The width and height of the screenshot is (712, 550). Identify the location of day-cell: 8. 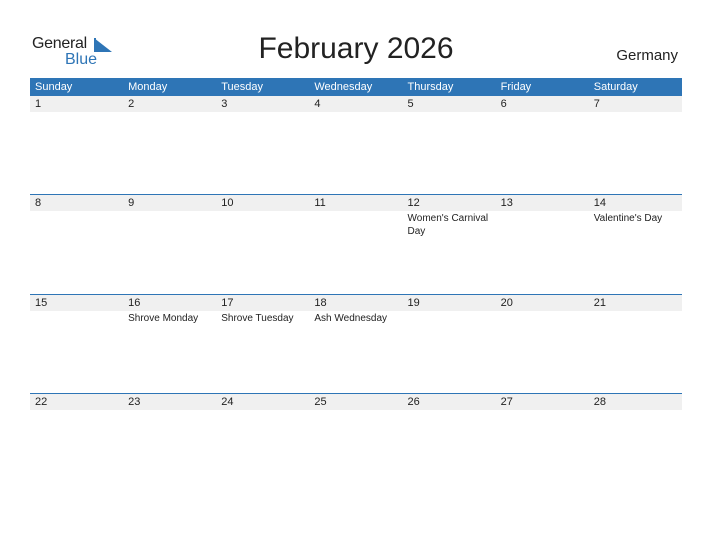
(76, 216).